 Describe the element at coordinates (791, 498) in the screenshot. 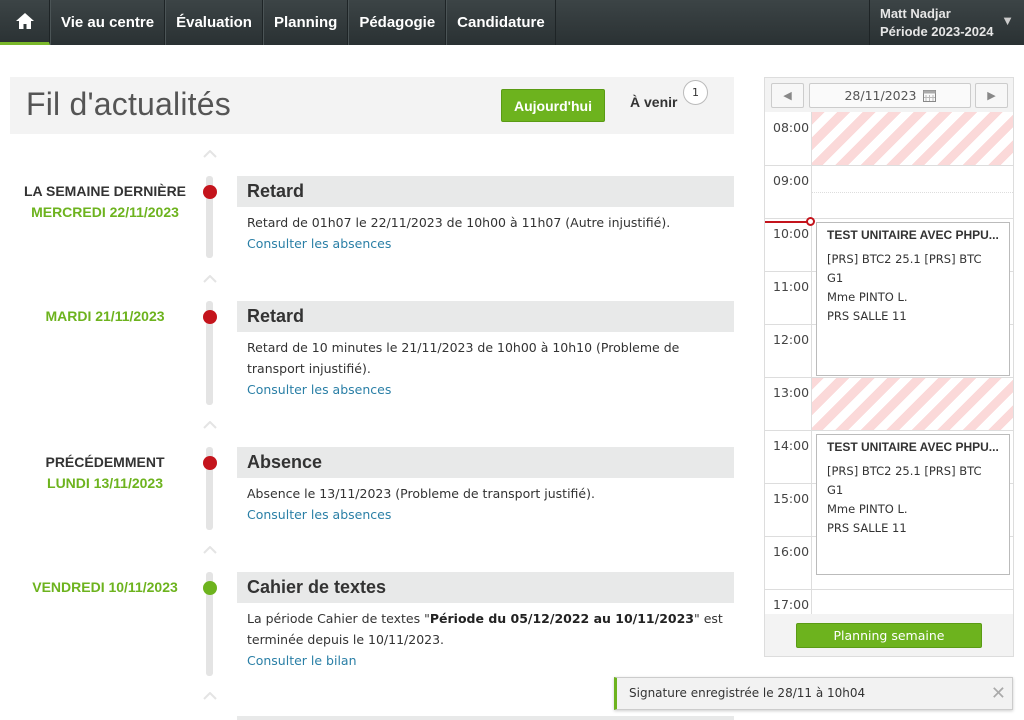

I see `hour-label: 15:00` at that location.